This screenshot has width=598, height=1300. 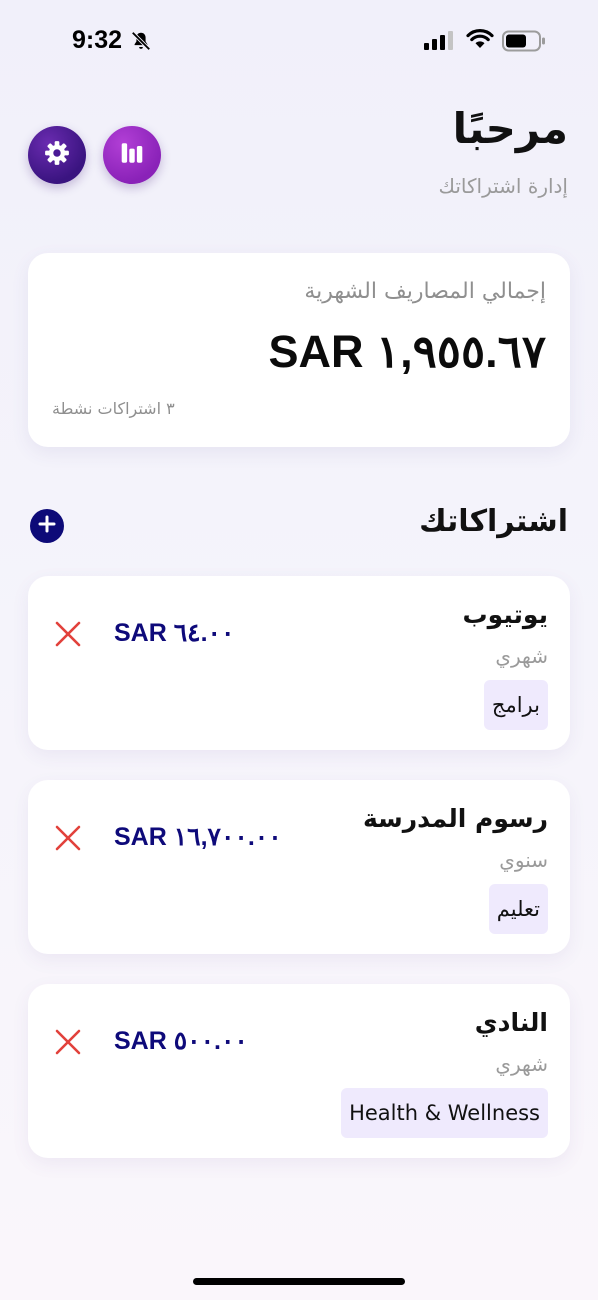 What do you see at coordinates (518, 909) in the screenshot?
I see `category-tag: تعليم` at bounding box center [518, 909].